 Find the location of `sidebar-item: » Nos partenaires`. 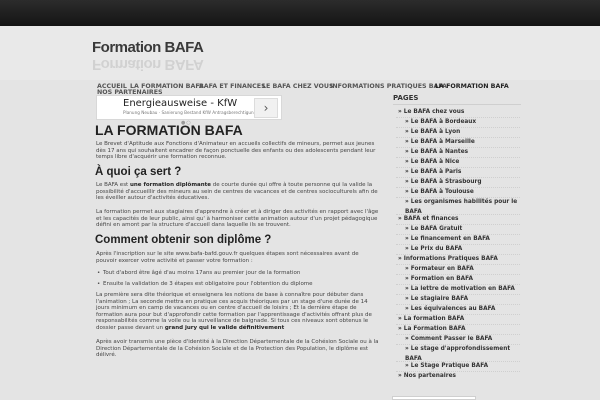

sidebar-item: » Nos partenaires is located at coordinates (427, 376).